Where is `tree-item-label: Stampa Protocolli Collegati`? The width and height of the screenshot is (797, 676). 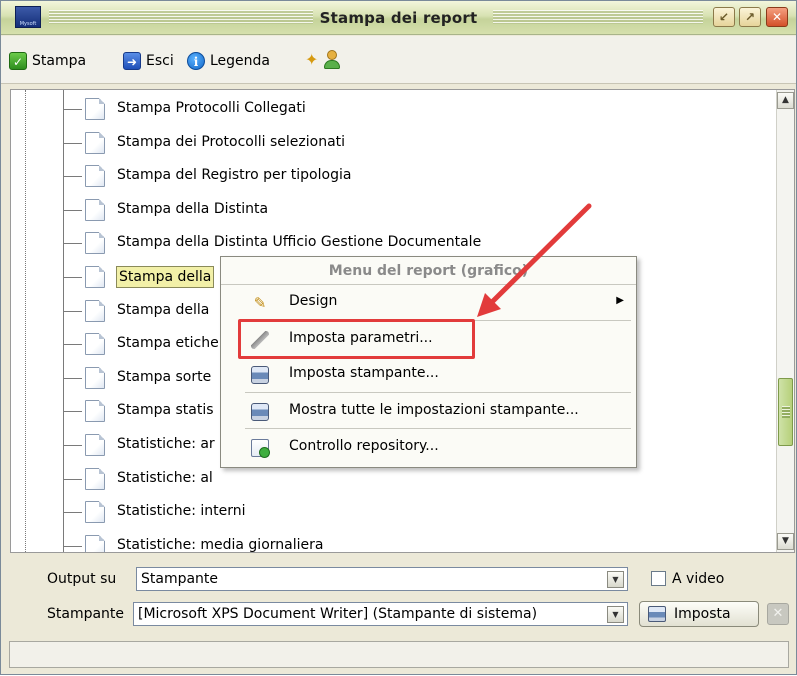
tree-item-label: Stampa Protocolli Collegati is located at coordinates (211, 108).